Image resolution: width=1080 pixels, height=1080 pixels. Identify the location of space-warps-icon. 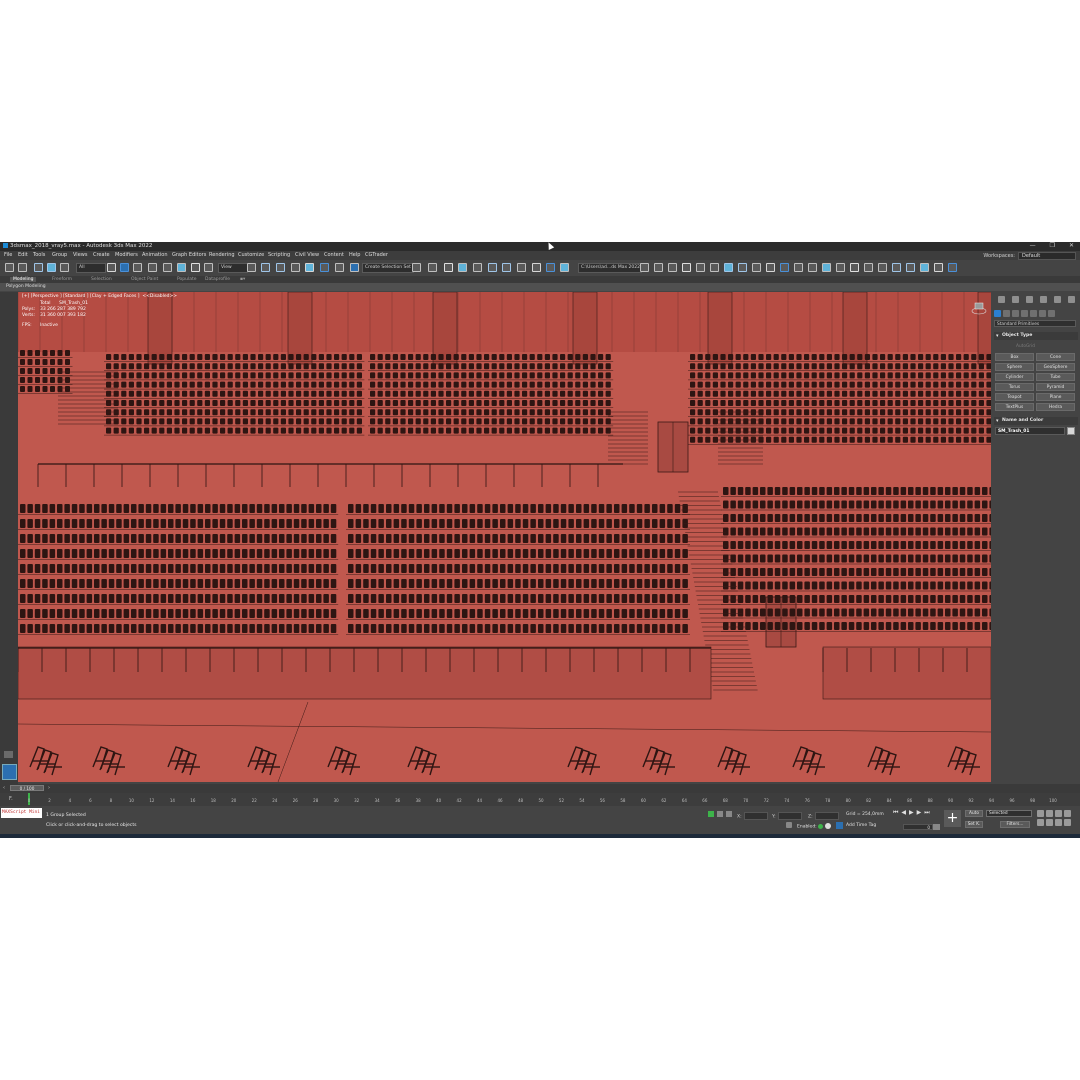
(1042, 313).